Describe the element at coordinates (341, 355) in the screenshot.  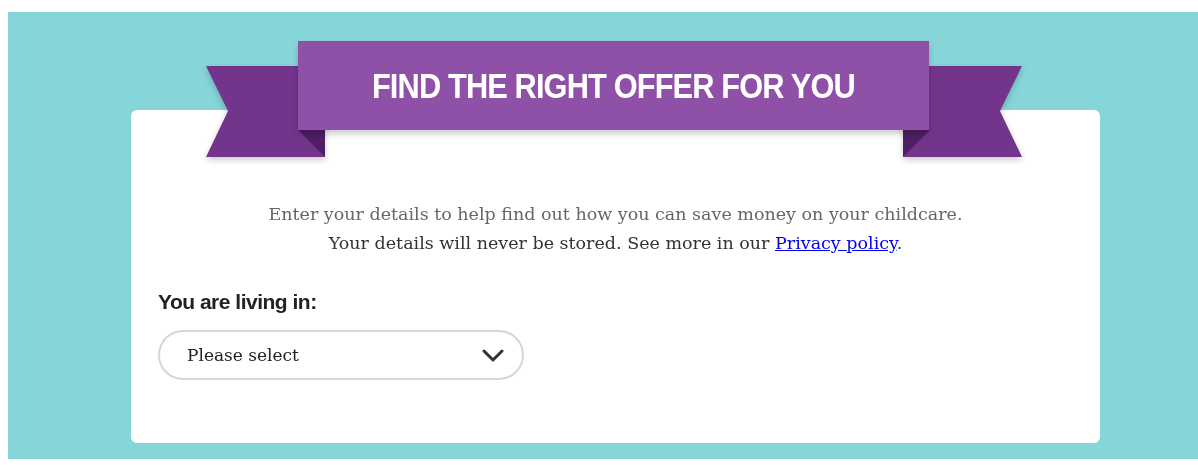
I see `country-select: Please select` at that location.